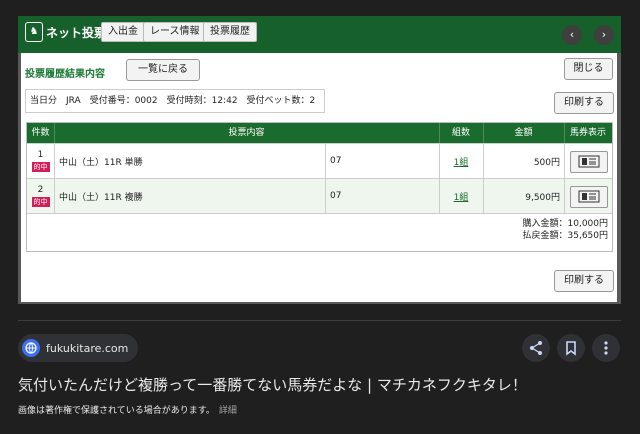  Describe the element at coordinates (587, 133) in the screenshot. I see `header-ticket-view: 馬券表示` at that location.